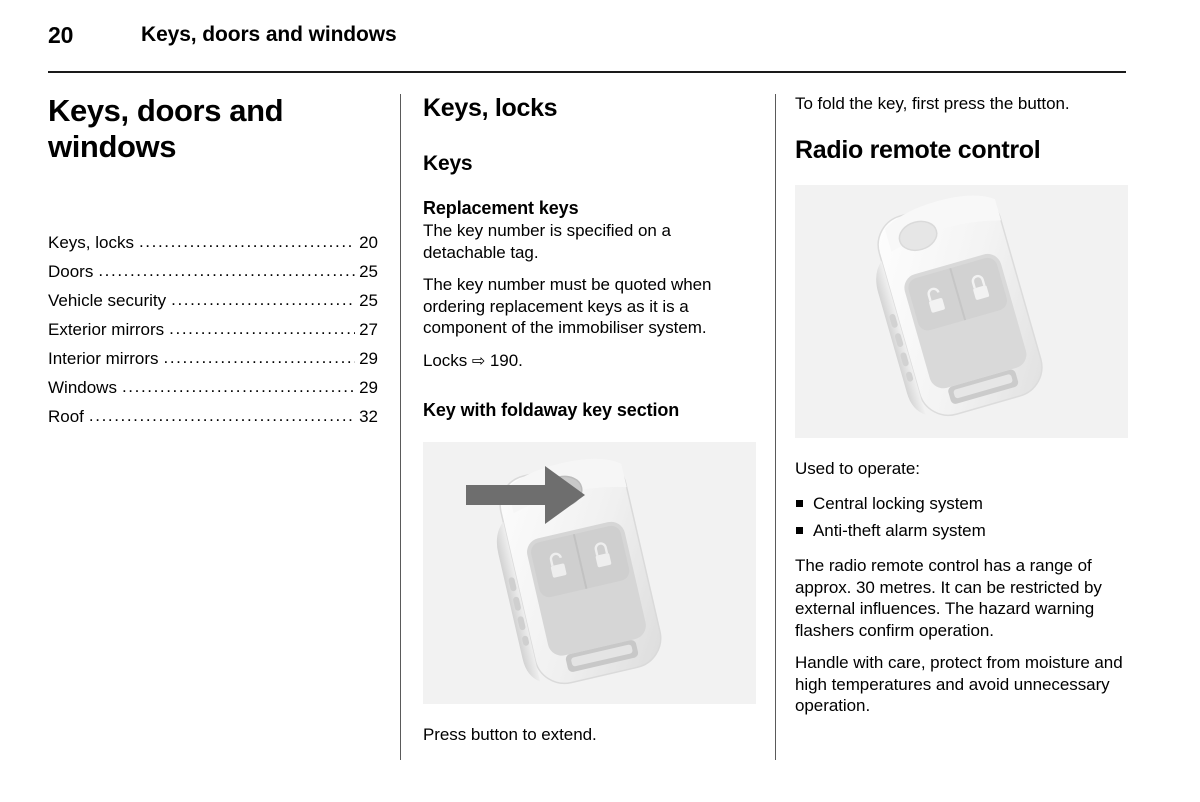 The image size is (1200, 802). What do you see at coordinates (587, 72) in the screenshot?
I see `header-rule` at bounding box center [587, 72].